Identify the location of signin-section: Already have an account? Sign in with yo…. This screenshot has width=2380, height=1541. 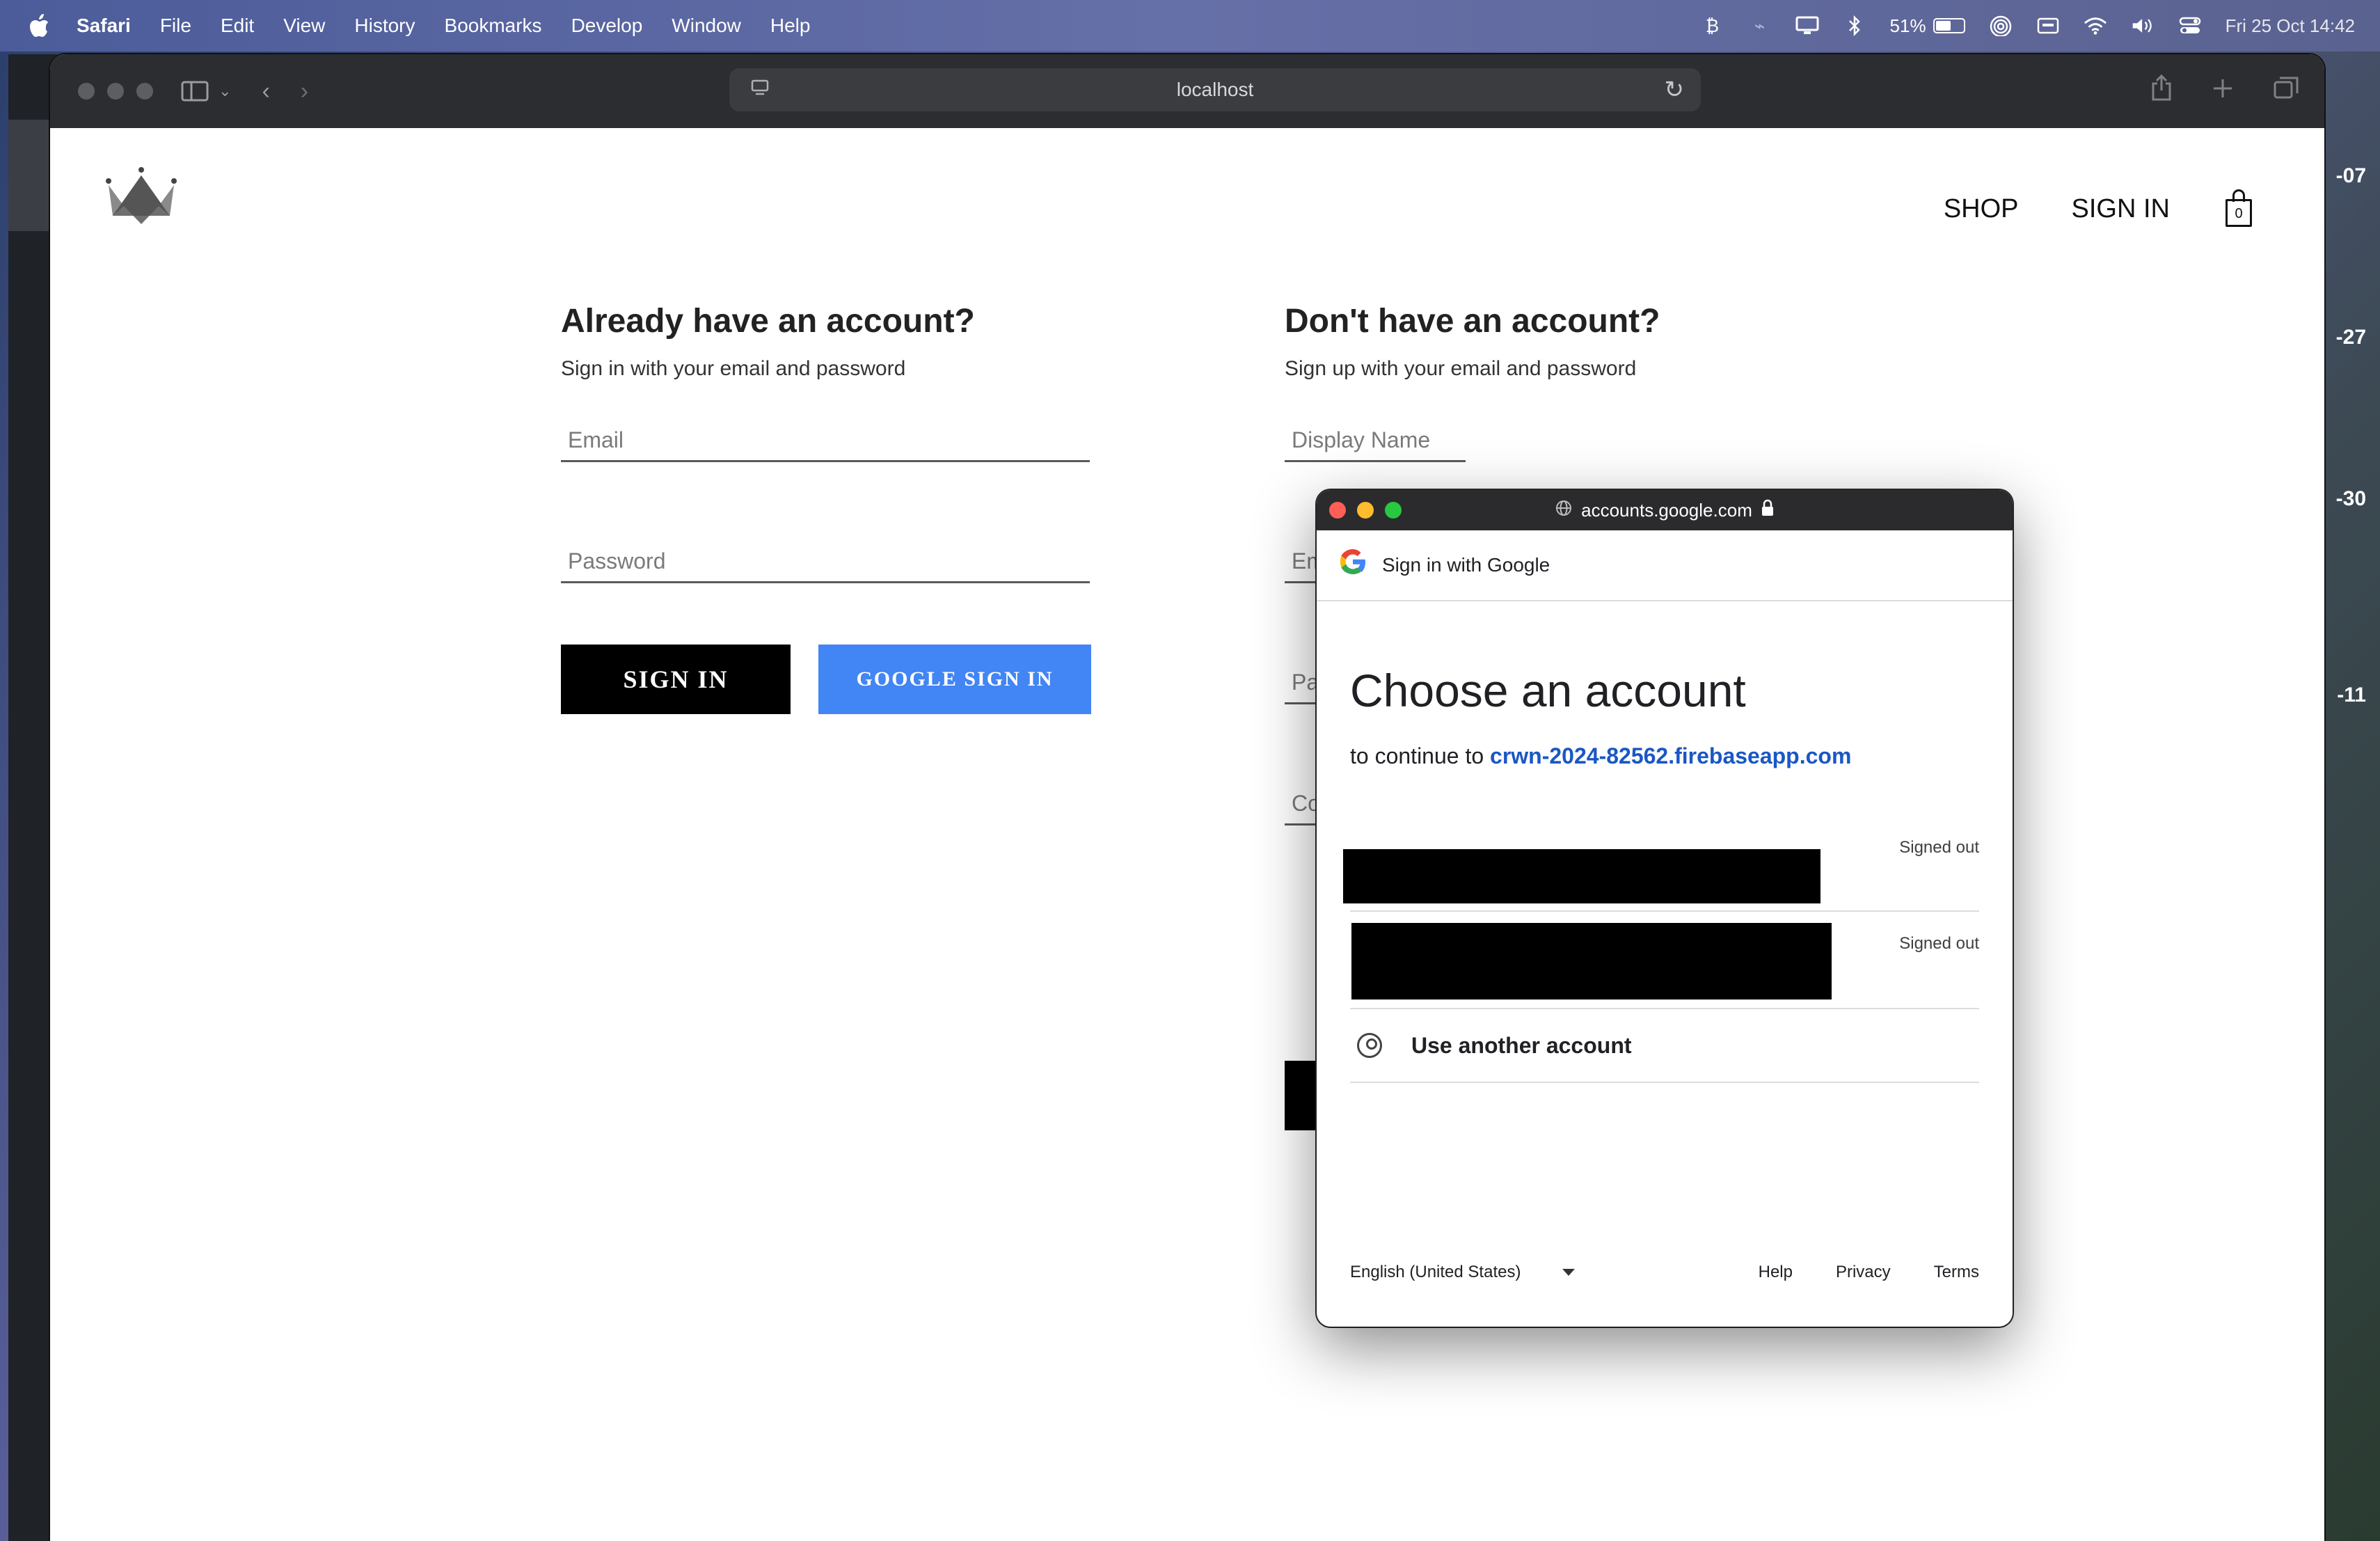
(846, 508).